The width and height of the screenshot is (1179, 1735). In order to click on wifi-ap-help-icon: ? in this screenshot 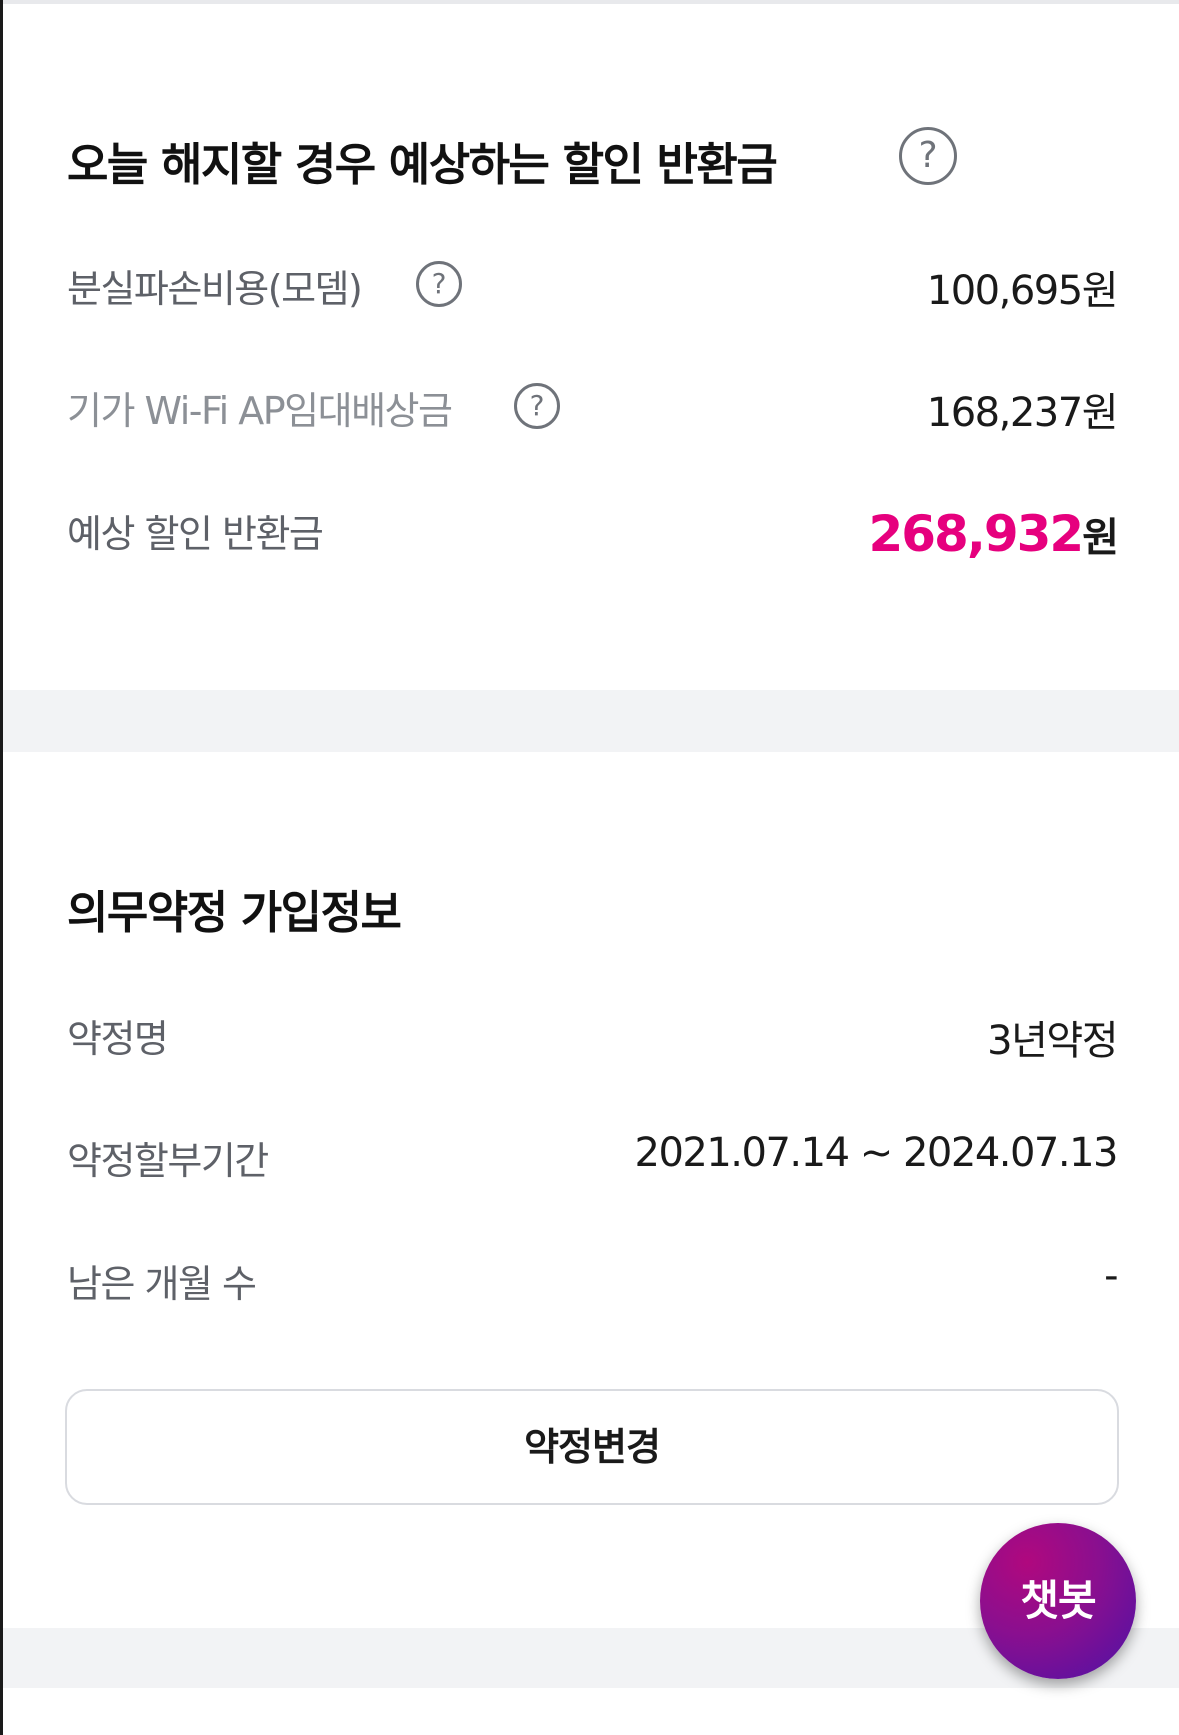, I will do `click(537, 406)`.